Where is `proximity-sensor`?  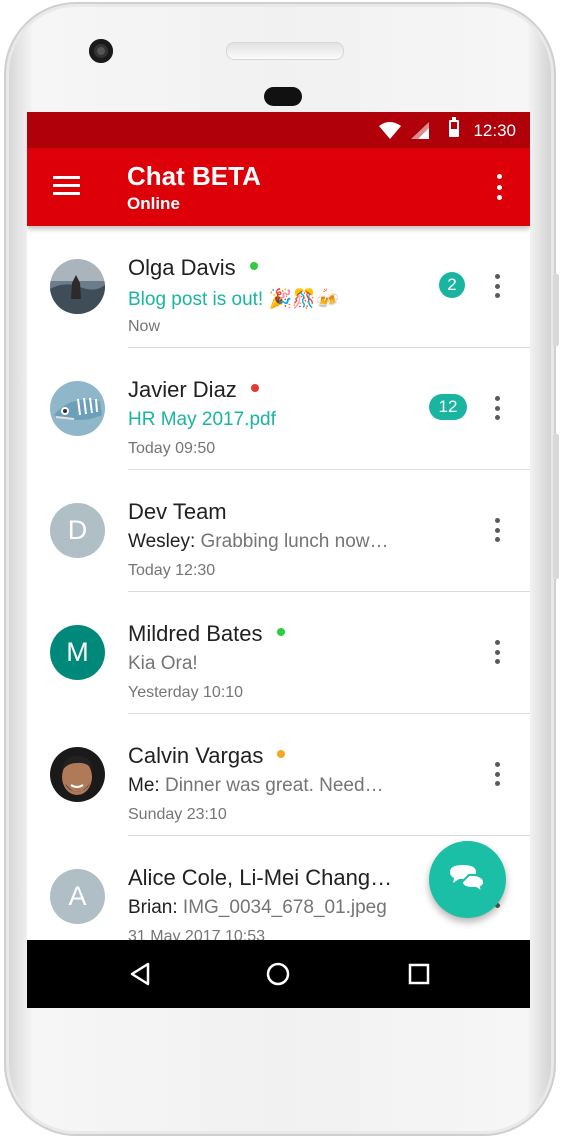
proximity-sensor is located at coordinates (283, 96).